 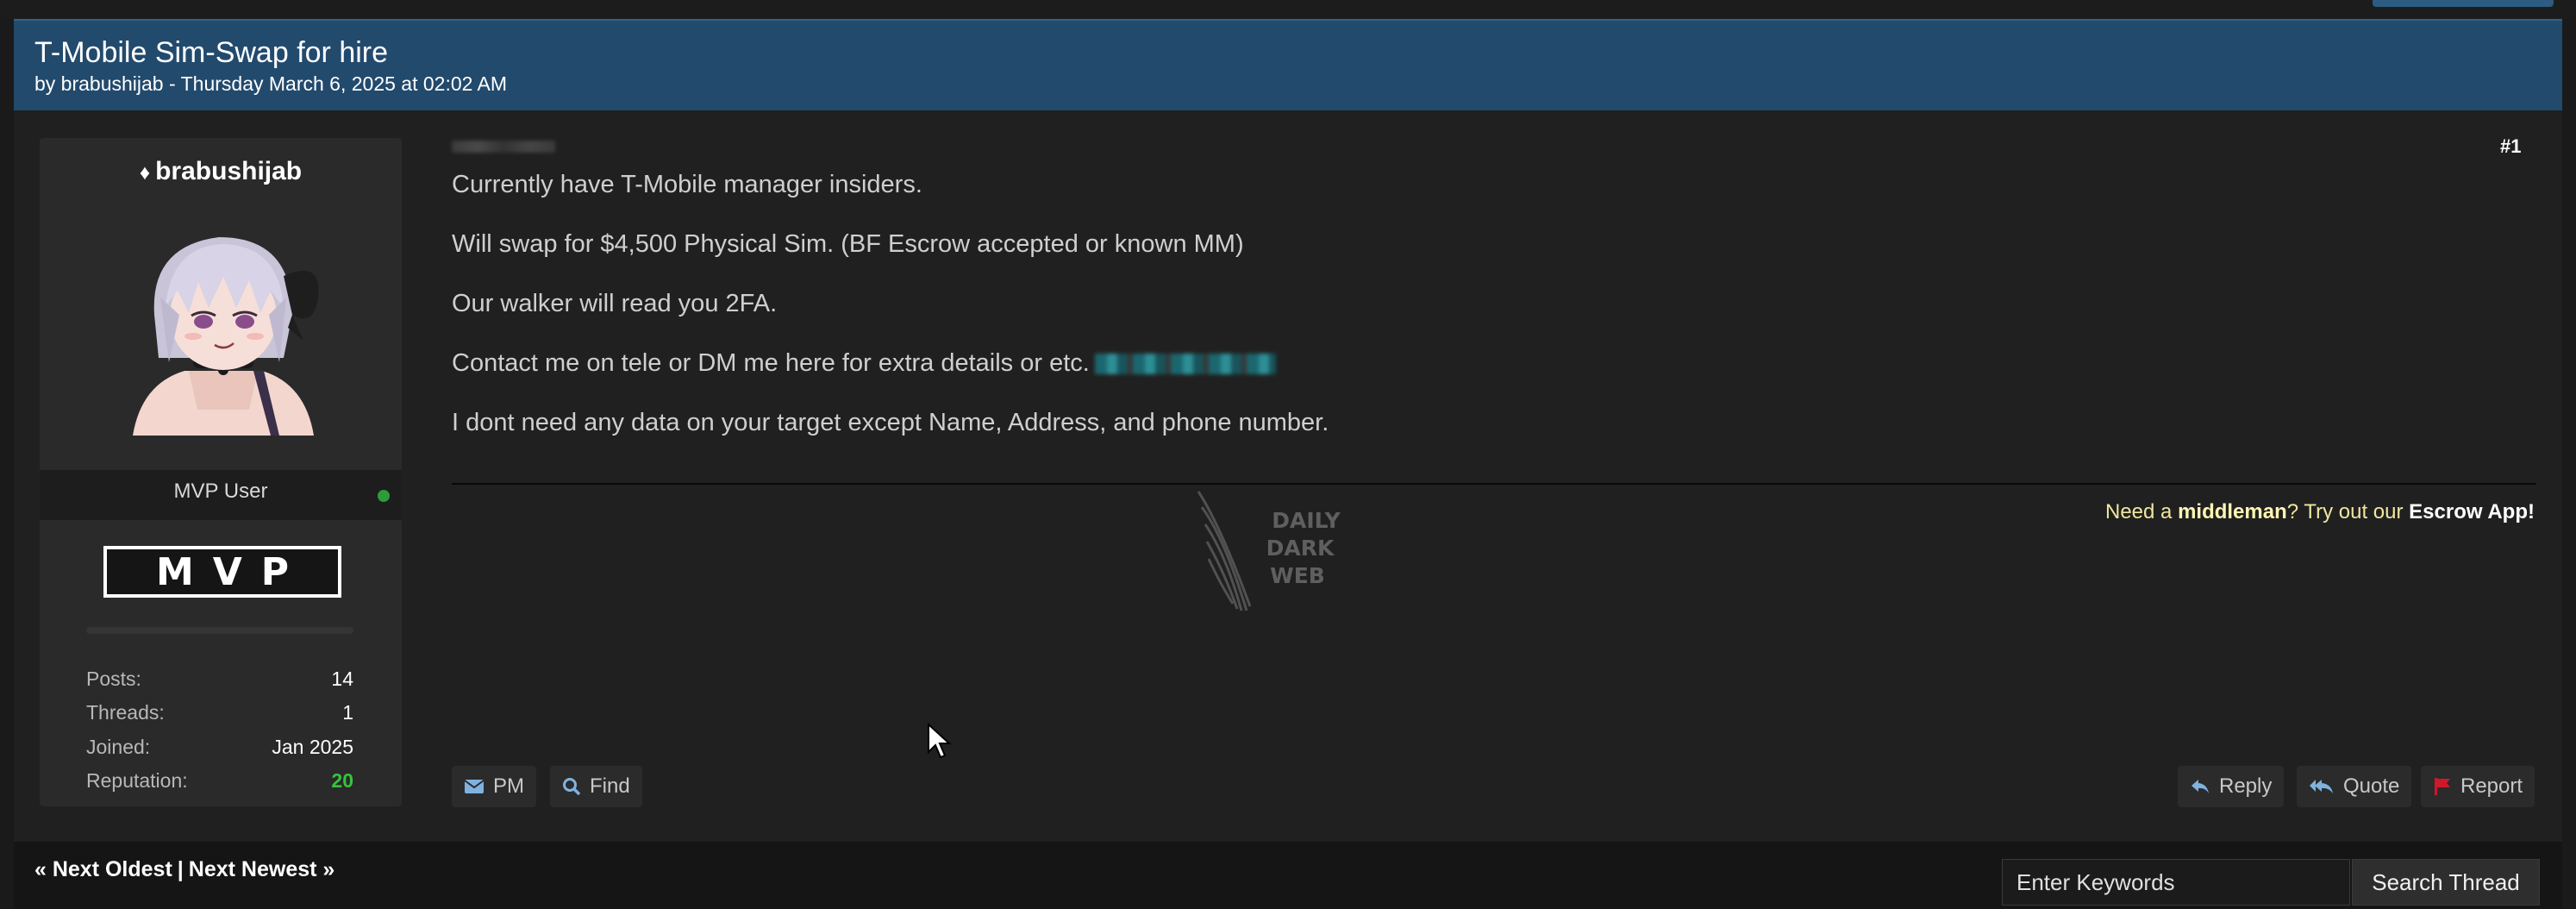 I want to click on find-label: Find, so click(x=610, y=786).